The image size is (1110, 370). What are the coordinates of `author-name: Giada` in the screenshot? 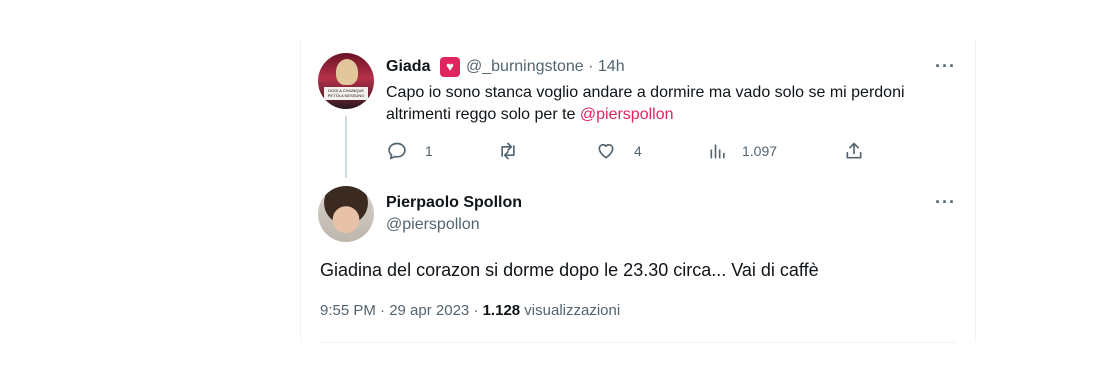 It's located at (408, 67).